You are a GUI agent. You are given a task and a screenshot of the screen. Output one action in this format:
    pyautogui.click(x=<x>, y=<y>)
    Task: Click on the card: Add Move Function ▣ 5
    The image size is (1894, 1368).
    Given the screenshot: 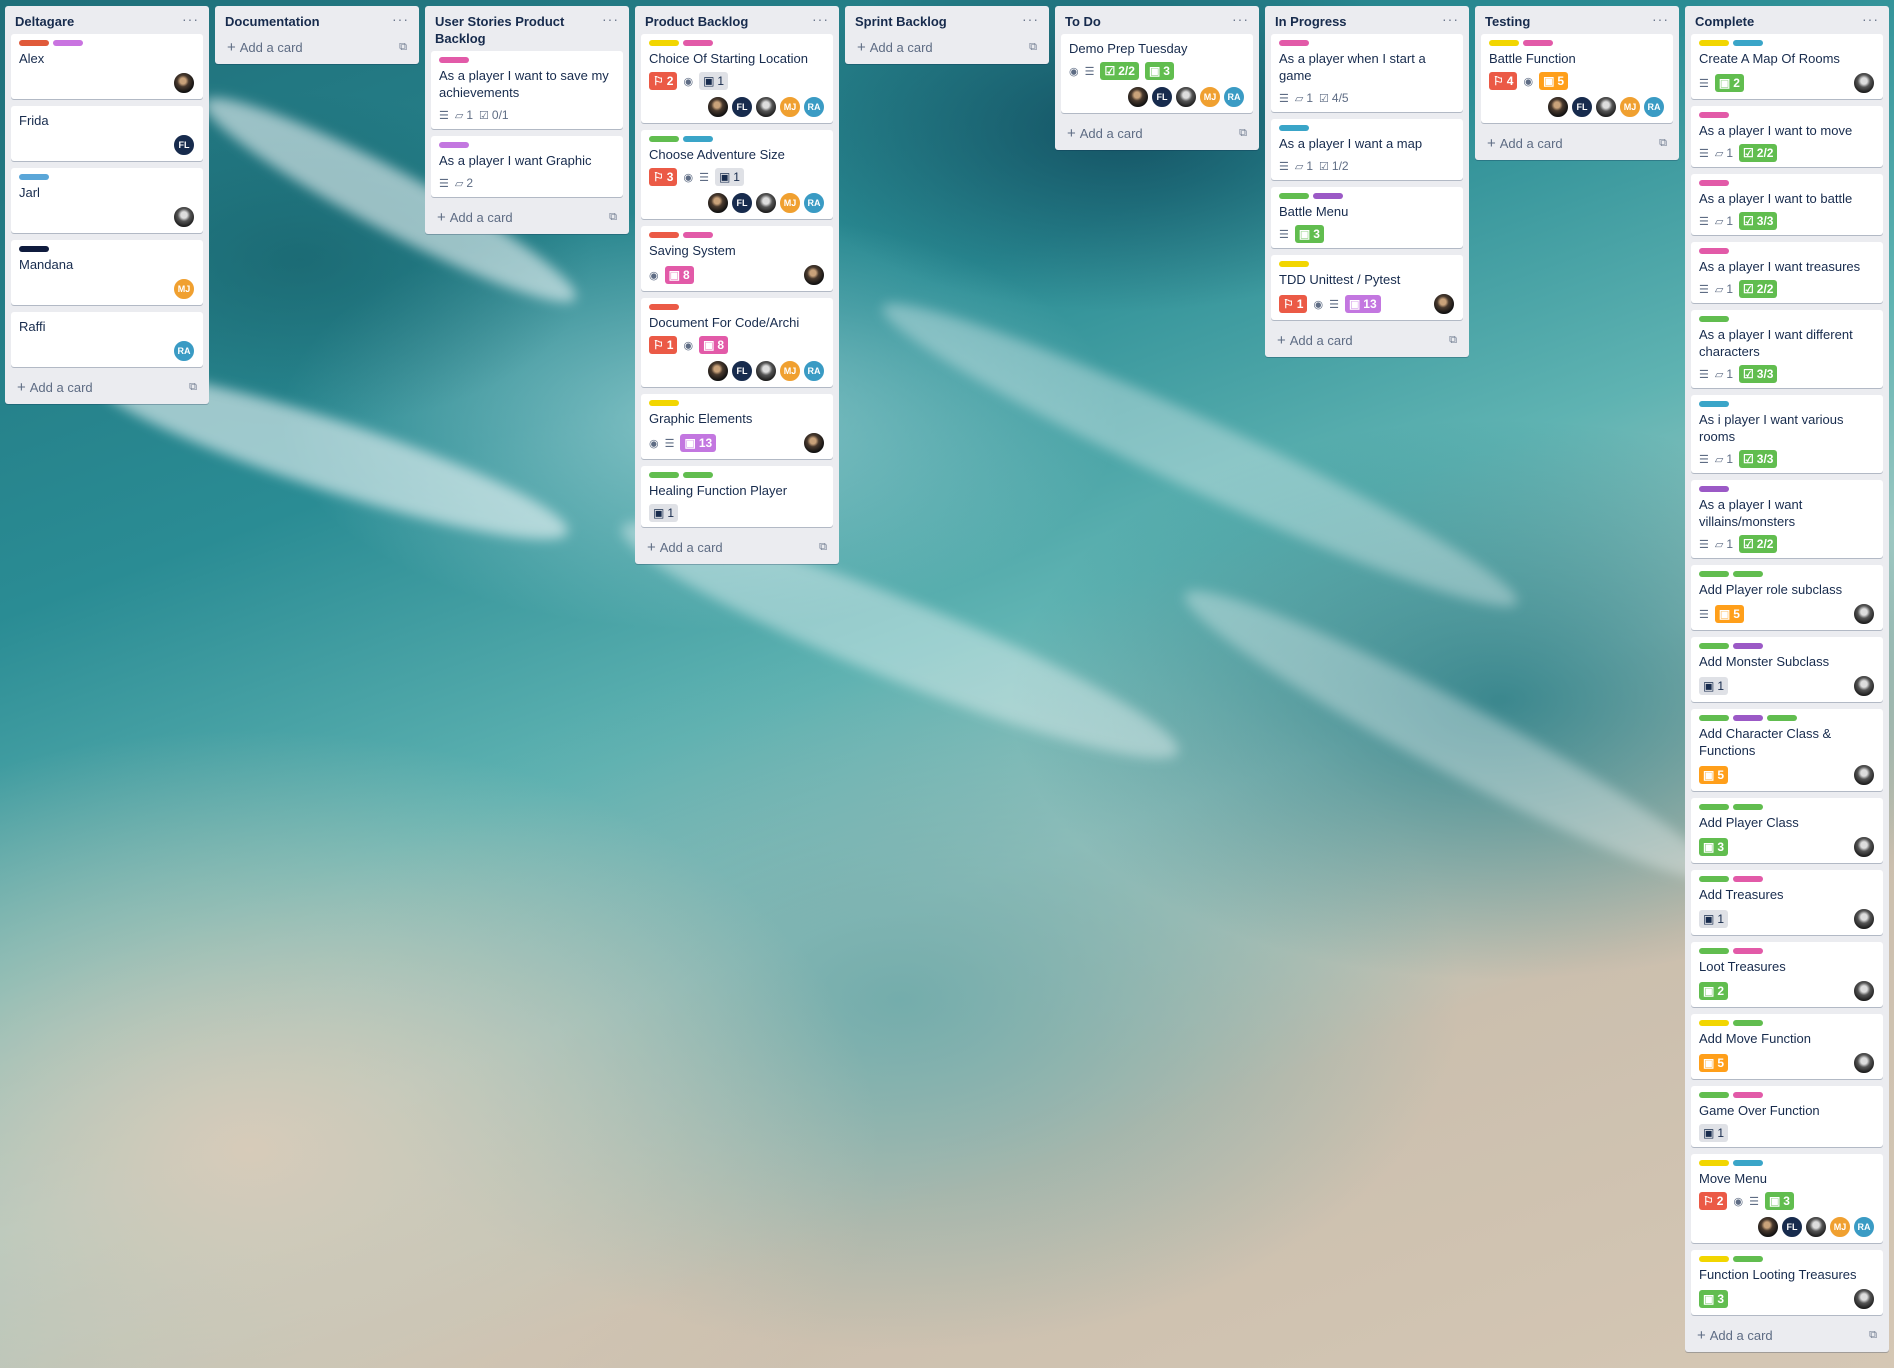 What is the action you would take?
    pyautogui.click(x=1787, y=1046)
    